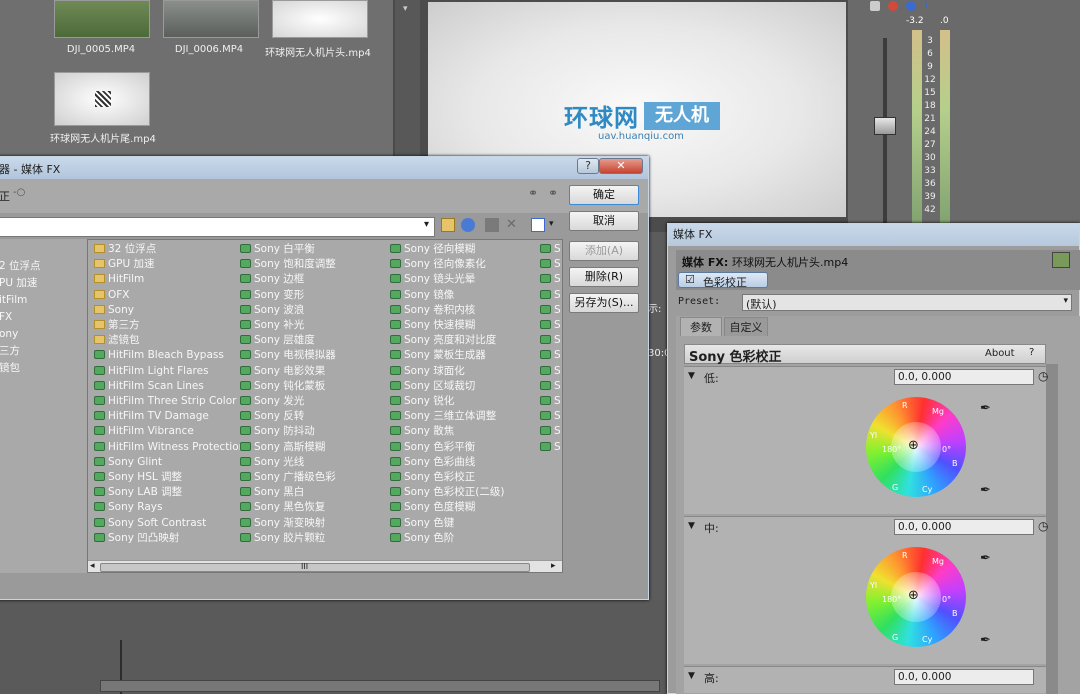 This screenshot has height=694, width=1080. Describe the element at coordinates (422, 295) in the screenshot. I see `plugin-item: Sony 镜像` at that location.